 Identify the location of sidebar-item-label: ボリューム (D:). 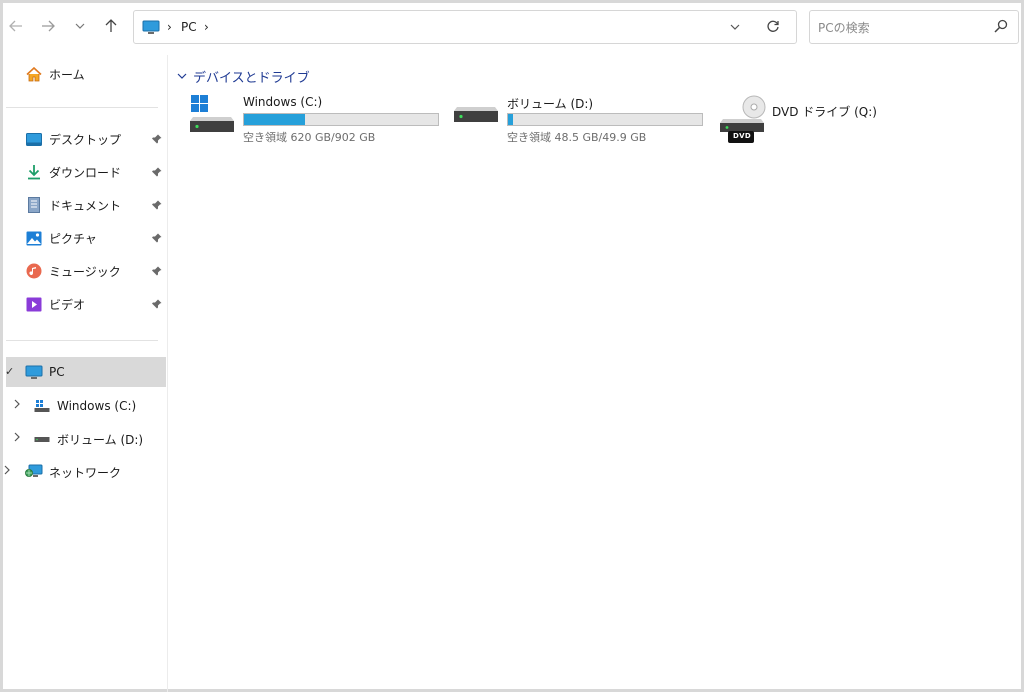
(100, 439).